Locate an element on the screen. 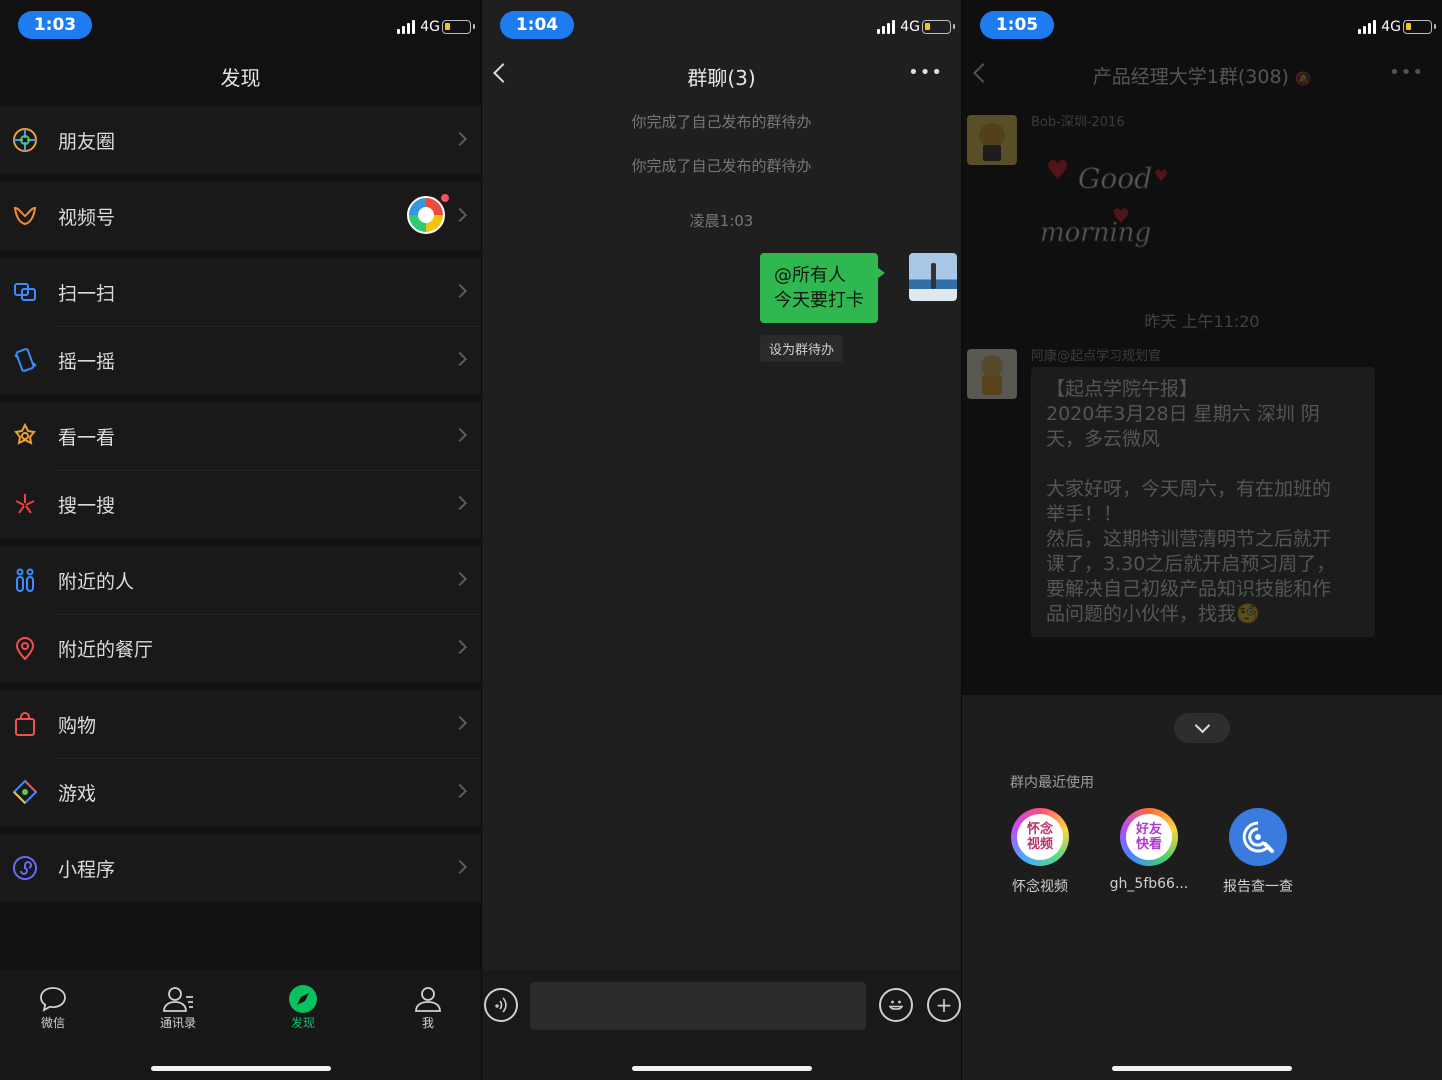 The image size is (1442, 1080). voice-input-icon is located at coordinates (501, 1005).